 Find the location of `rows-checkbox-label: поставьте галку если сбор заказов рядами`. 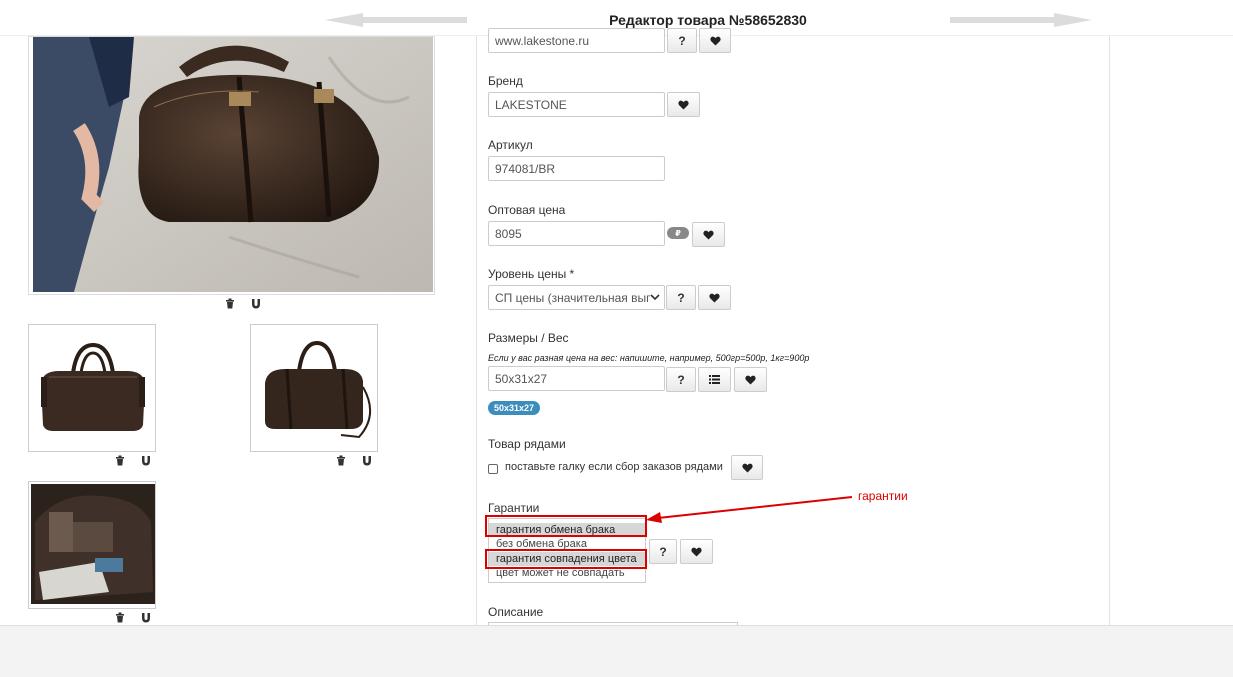

rows-checkbox-label: поставьте галку если сбор заказов рядами is located at coordinates (614, 467).